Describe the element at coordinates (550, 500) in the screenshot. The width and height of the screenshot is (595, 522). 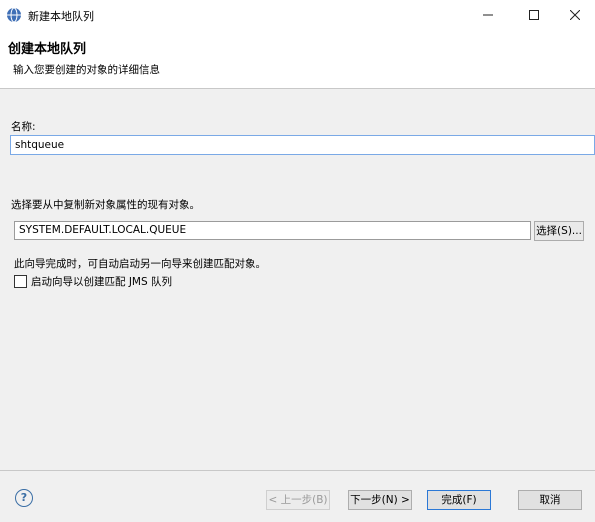
I see `cancel-button: 取消` at that location.